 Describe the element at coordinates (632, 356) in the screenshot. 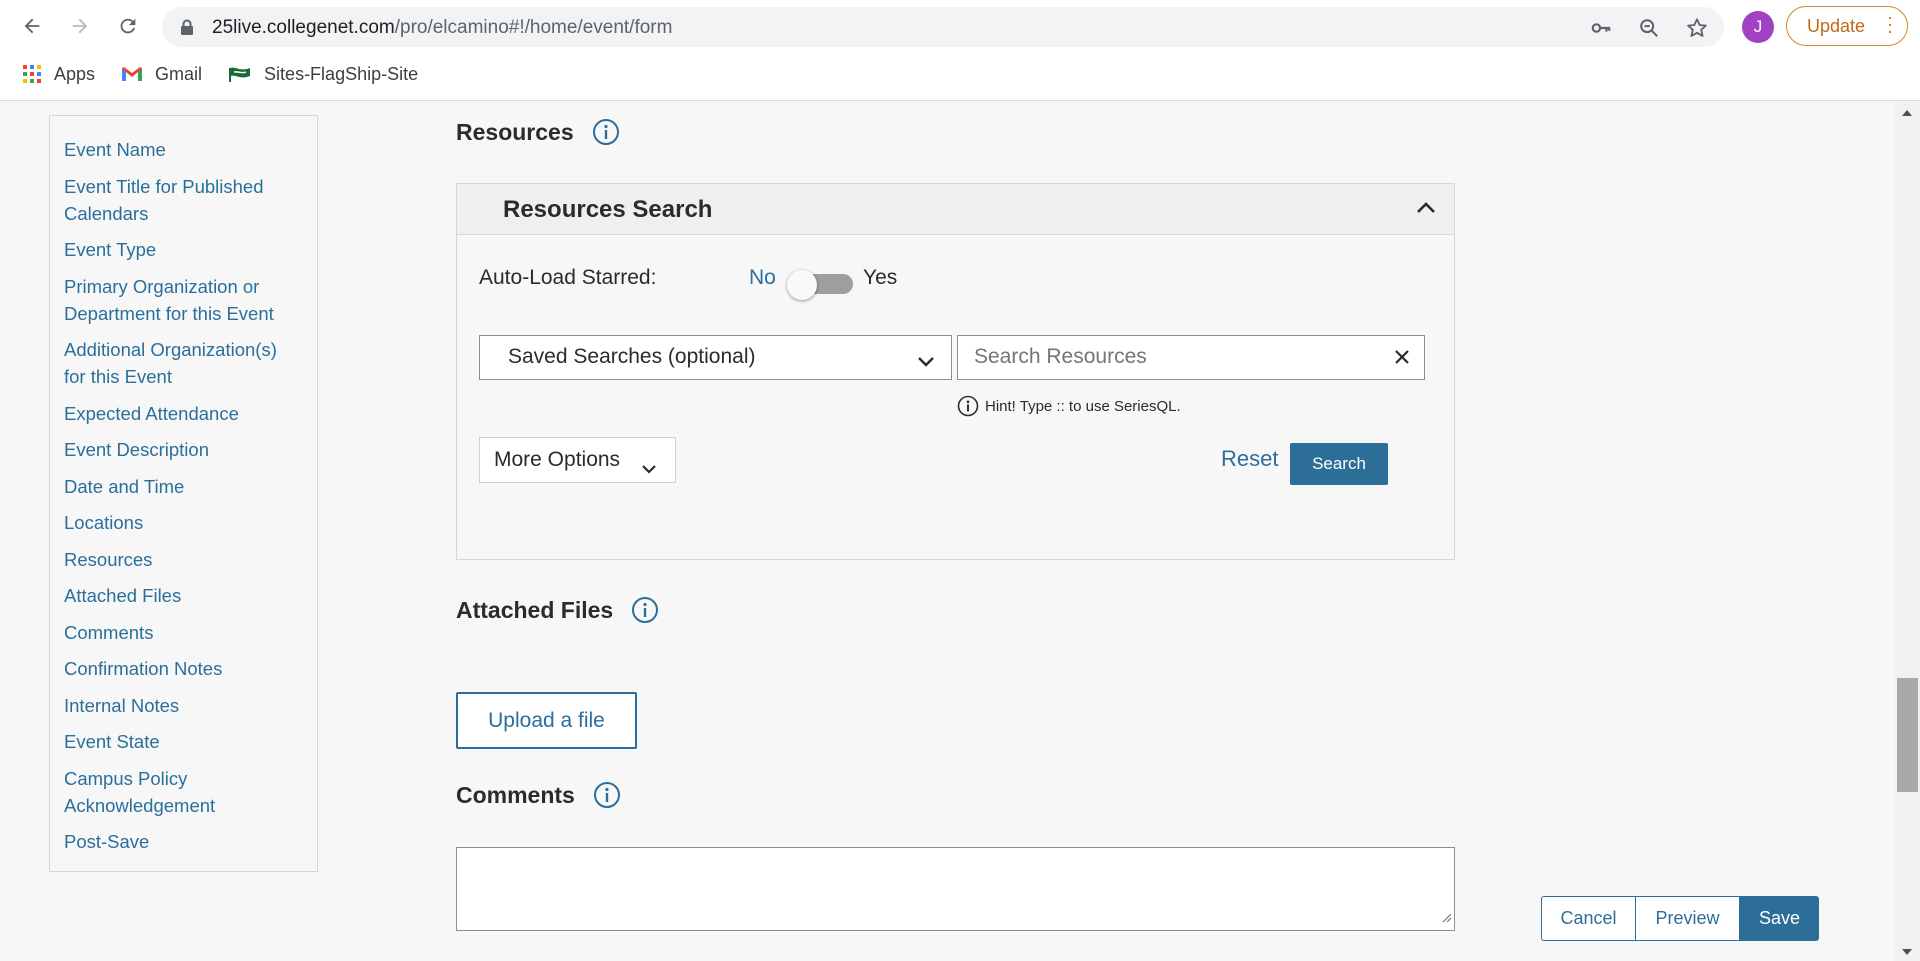

I see `saved-searches-label: Saved Searches (optional)` at that location.